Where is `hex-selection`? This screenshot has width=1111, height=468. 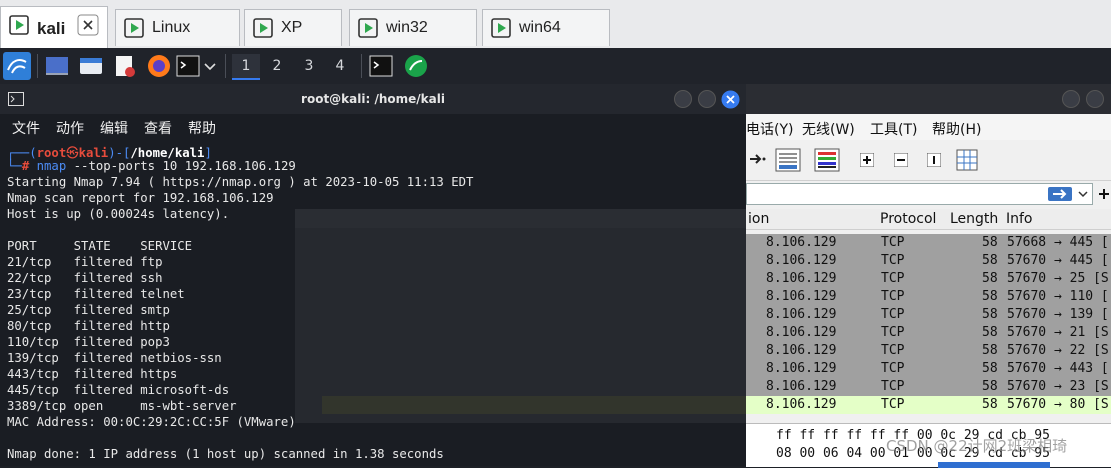 hex-selection is located at coordinates (994, 465).